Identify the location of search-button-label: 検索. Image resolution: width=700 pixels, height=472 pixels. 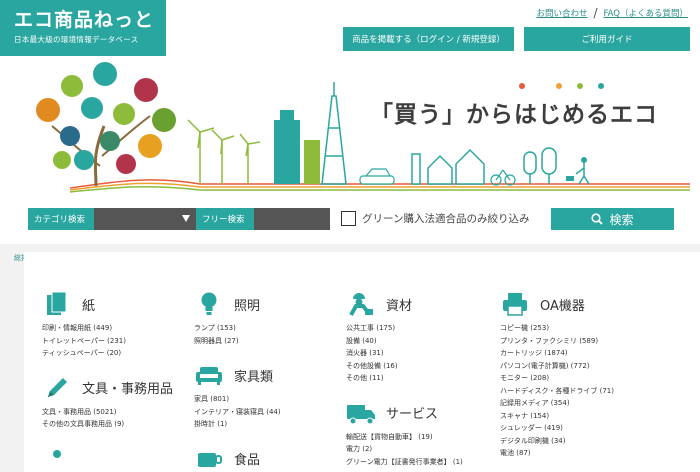
(621, 219).